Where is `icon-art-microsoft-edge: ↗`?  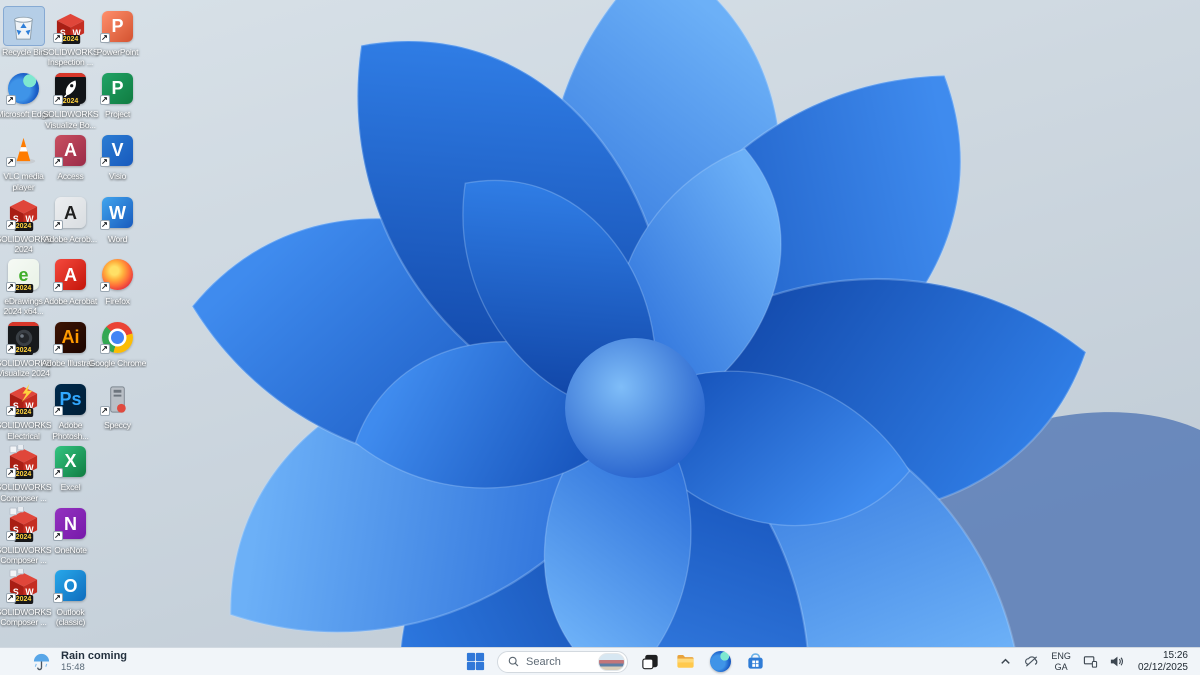 icon-art-microsoft-edge: ↗ is located at coordinates (24, 88).